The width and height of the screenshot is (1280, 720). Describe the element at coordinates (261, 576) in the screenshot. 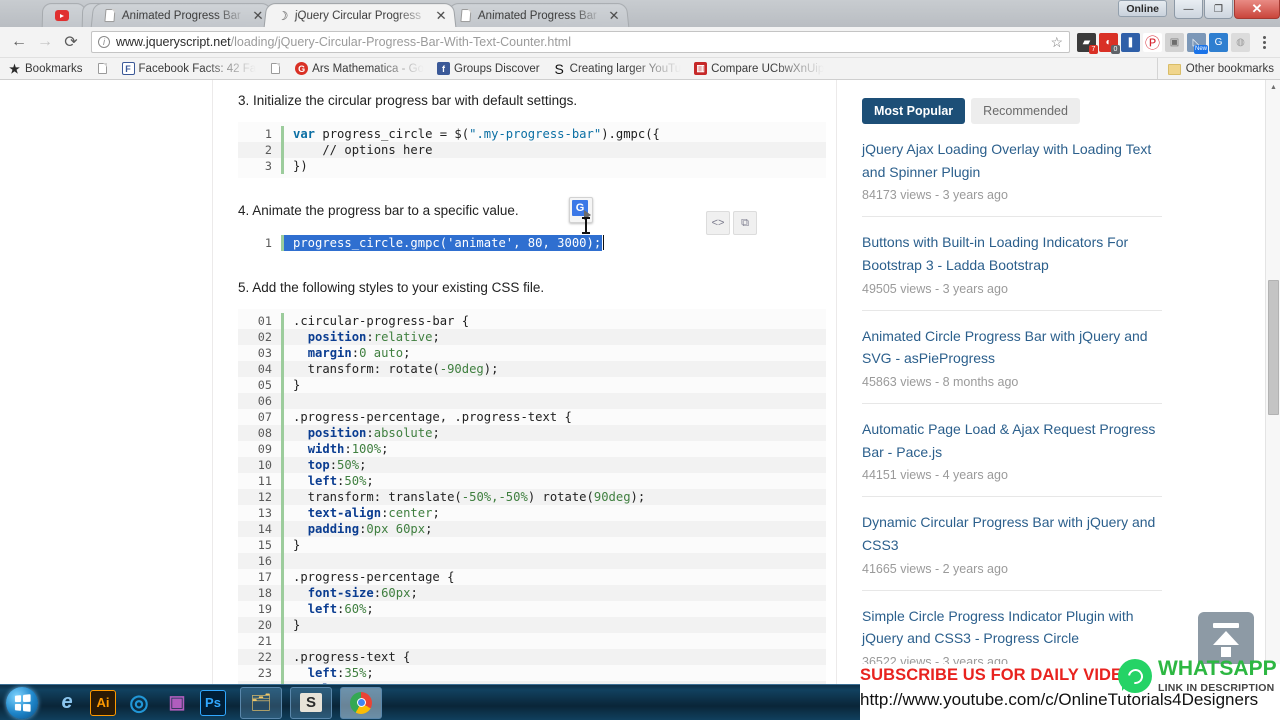

I see `line-number: 17` at that location.